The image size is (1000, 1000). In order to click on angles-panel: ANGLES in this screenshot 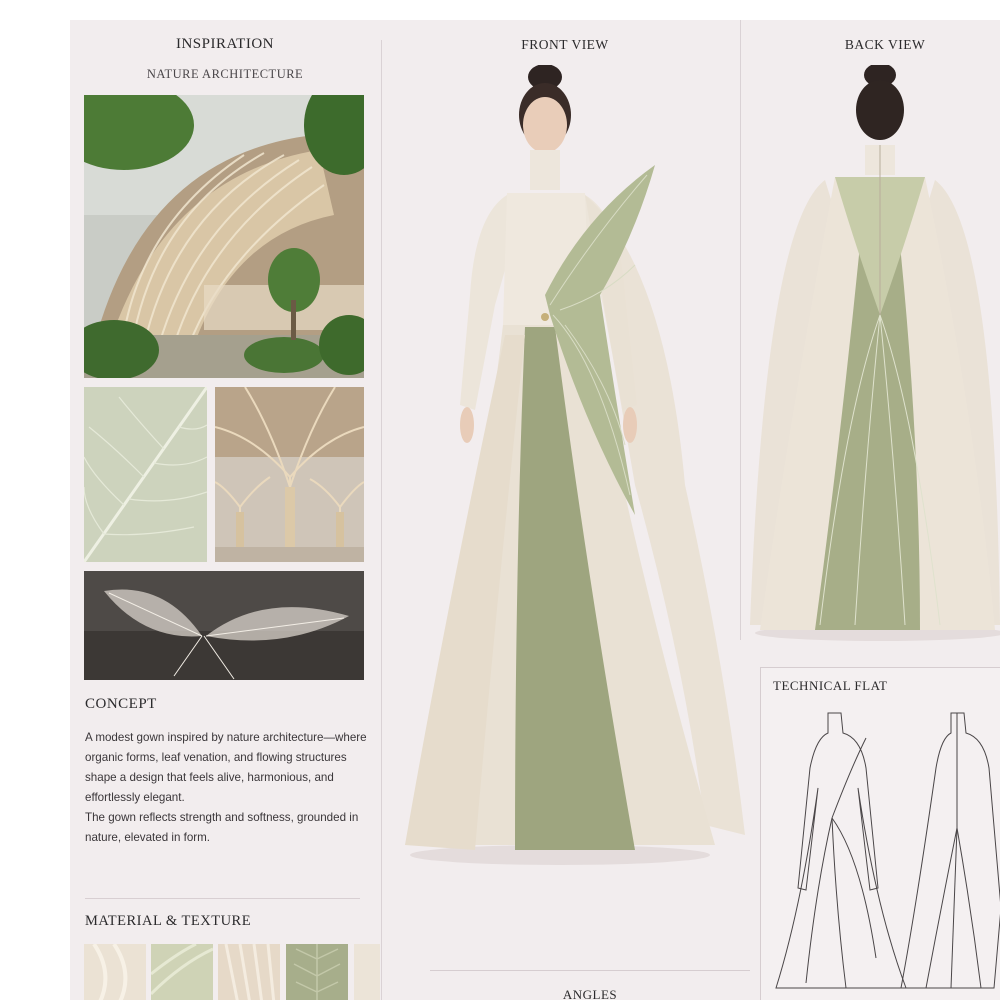, I will do `click(590, 985)`.